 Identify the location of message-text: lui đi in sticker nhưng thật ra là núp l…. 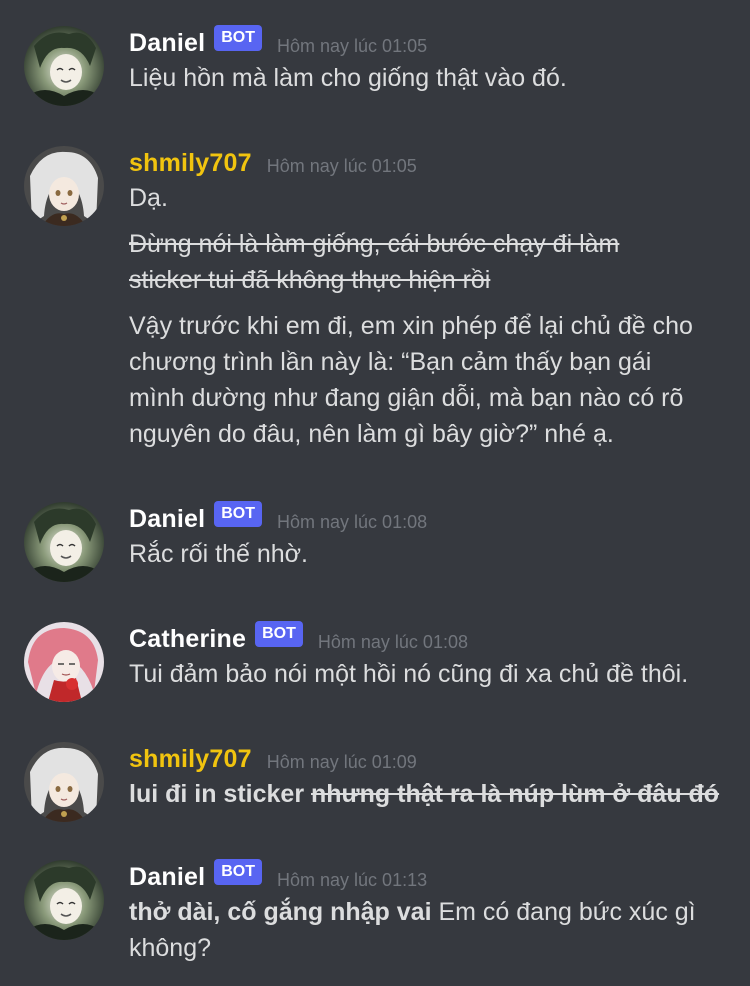
(434, 794).